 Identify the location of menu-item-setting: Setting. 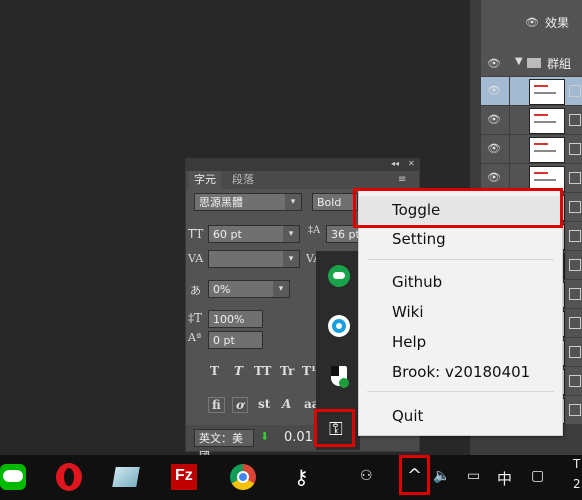
(460, 239).